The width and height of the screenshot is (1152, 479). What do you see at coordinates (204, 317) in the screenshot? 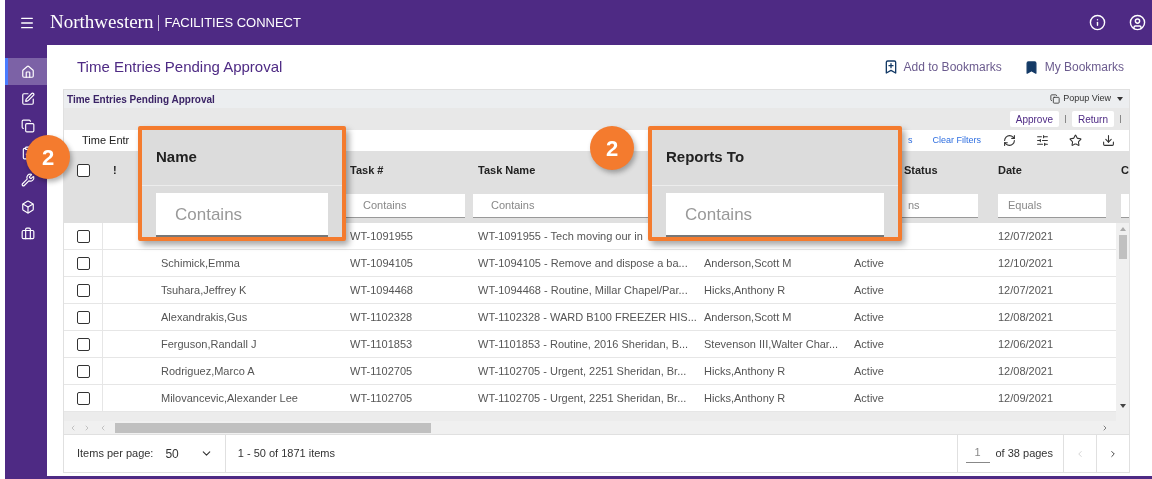
I see `table-cell-text: Alexandrakis,Gus` at bounding box center [204, 317].